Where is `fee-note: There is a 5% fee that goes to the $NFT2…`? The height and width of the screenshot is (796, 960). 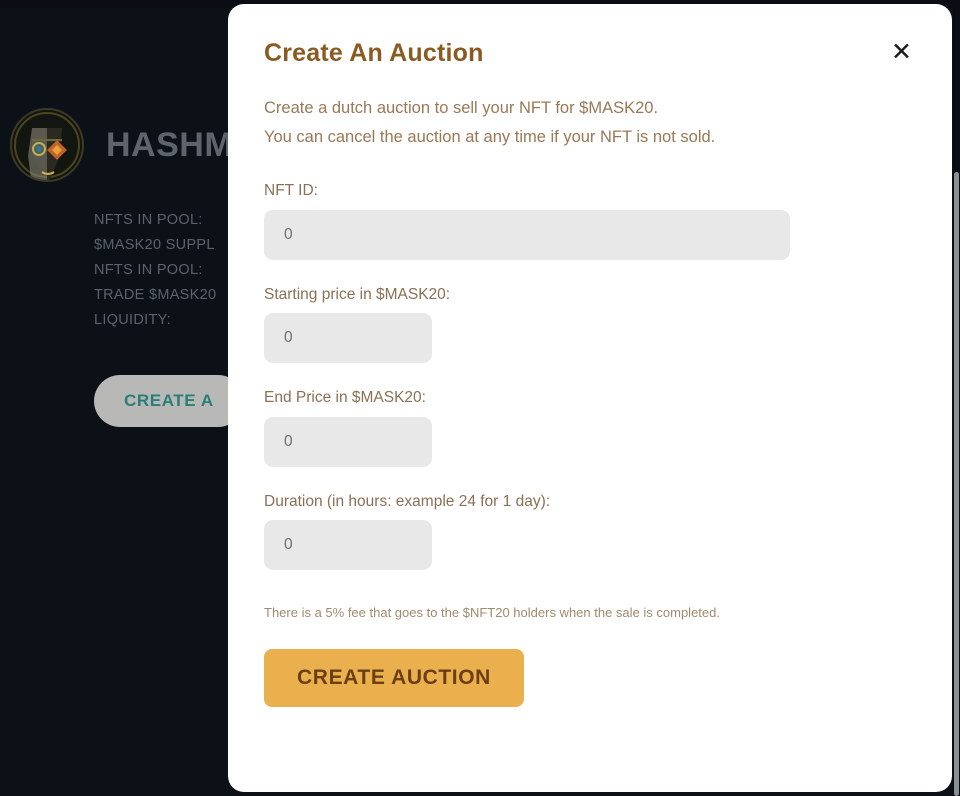 fee-note: There is a 5% fee that goes to the $NFT2… is located at coordinates (492, 613).